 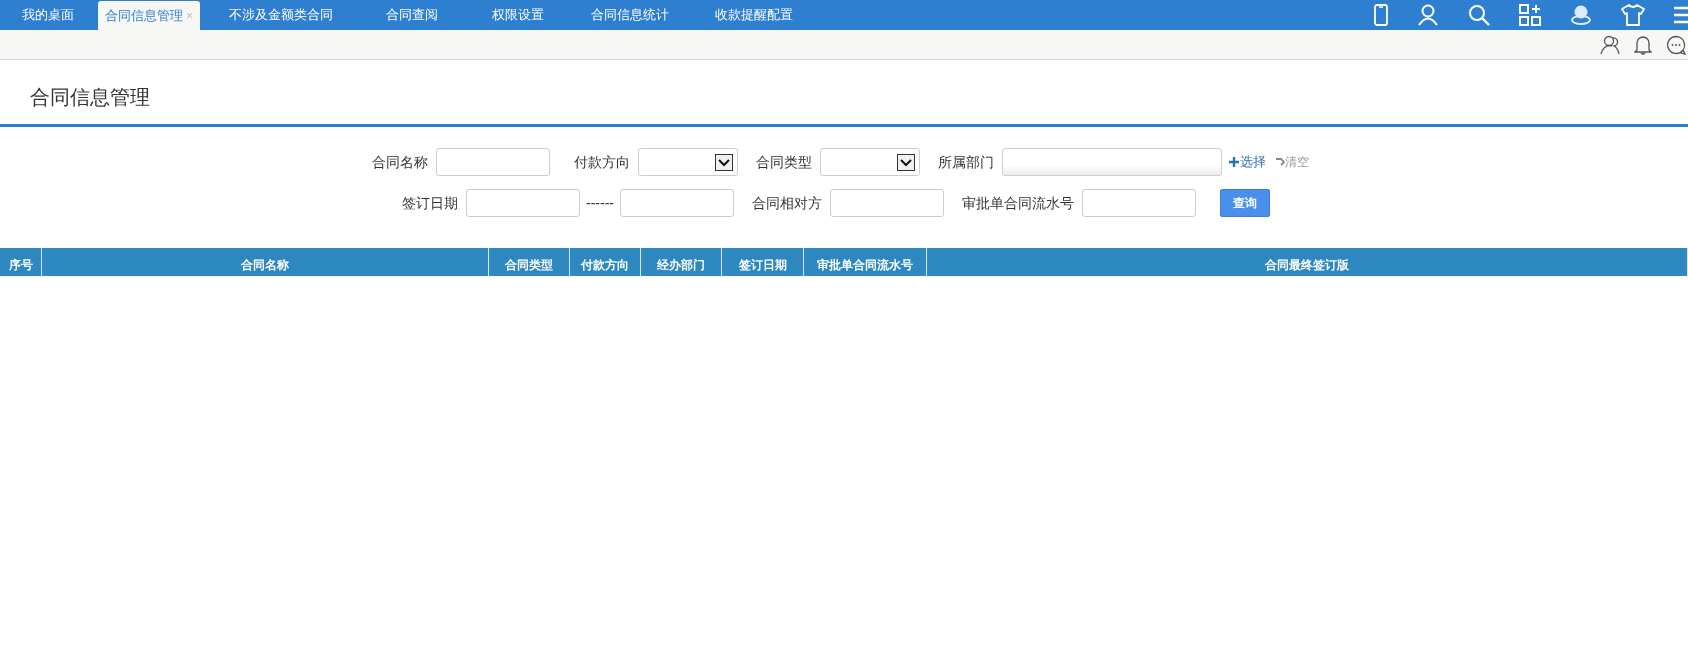 I want to click on department-field, so click(x=1112, y=162).